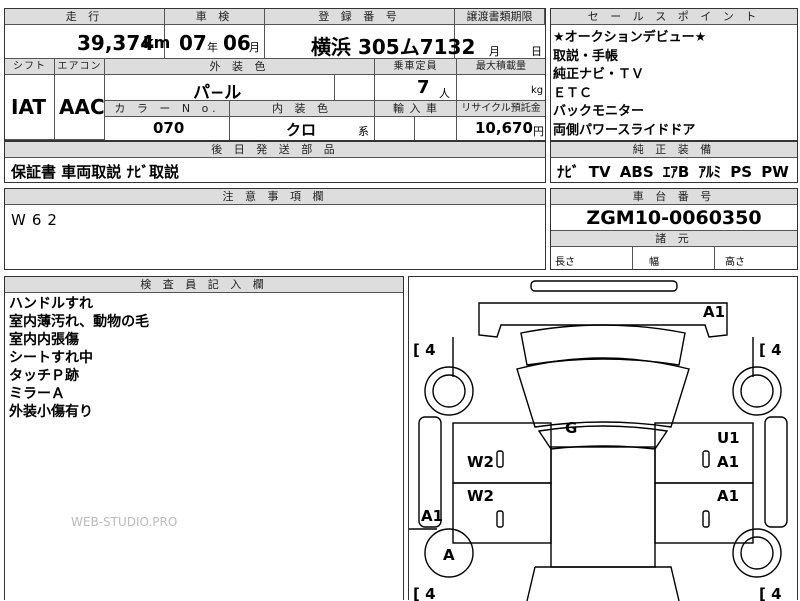 This screenshot has height=601, width=800. What do you see at coordinates (756, 258) in the screenshot?
I see `height-cell: 高さ` at bounding box center [756, 258].